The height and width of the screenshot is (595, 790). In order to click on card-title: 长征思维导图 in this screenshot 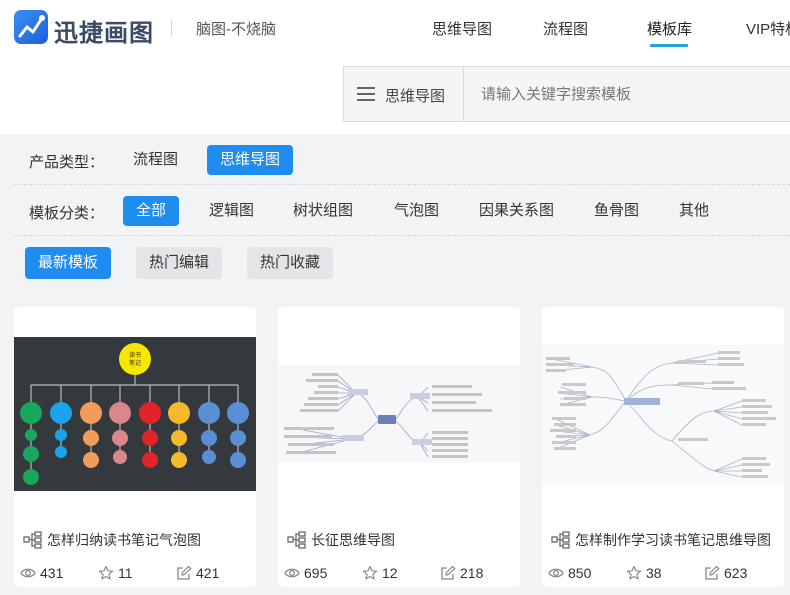, I will do `click(353, 540)`.